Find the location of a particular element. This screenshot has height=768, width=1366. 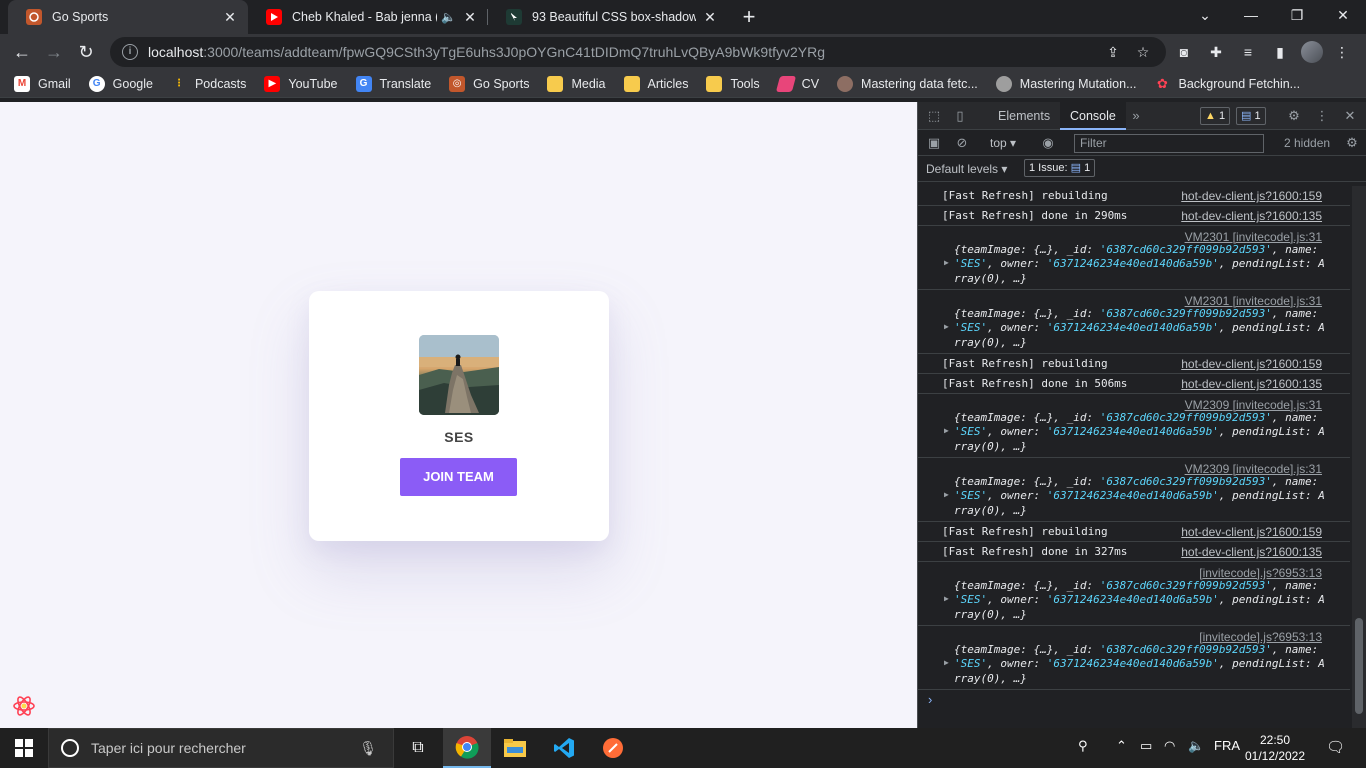

menu-kebab-icon: ⋮ is located at coordinates (1342, 52).